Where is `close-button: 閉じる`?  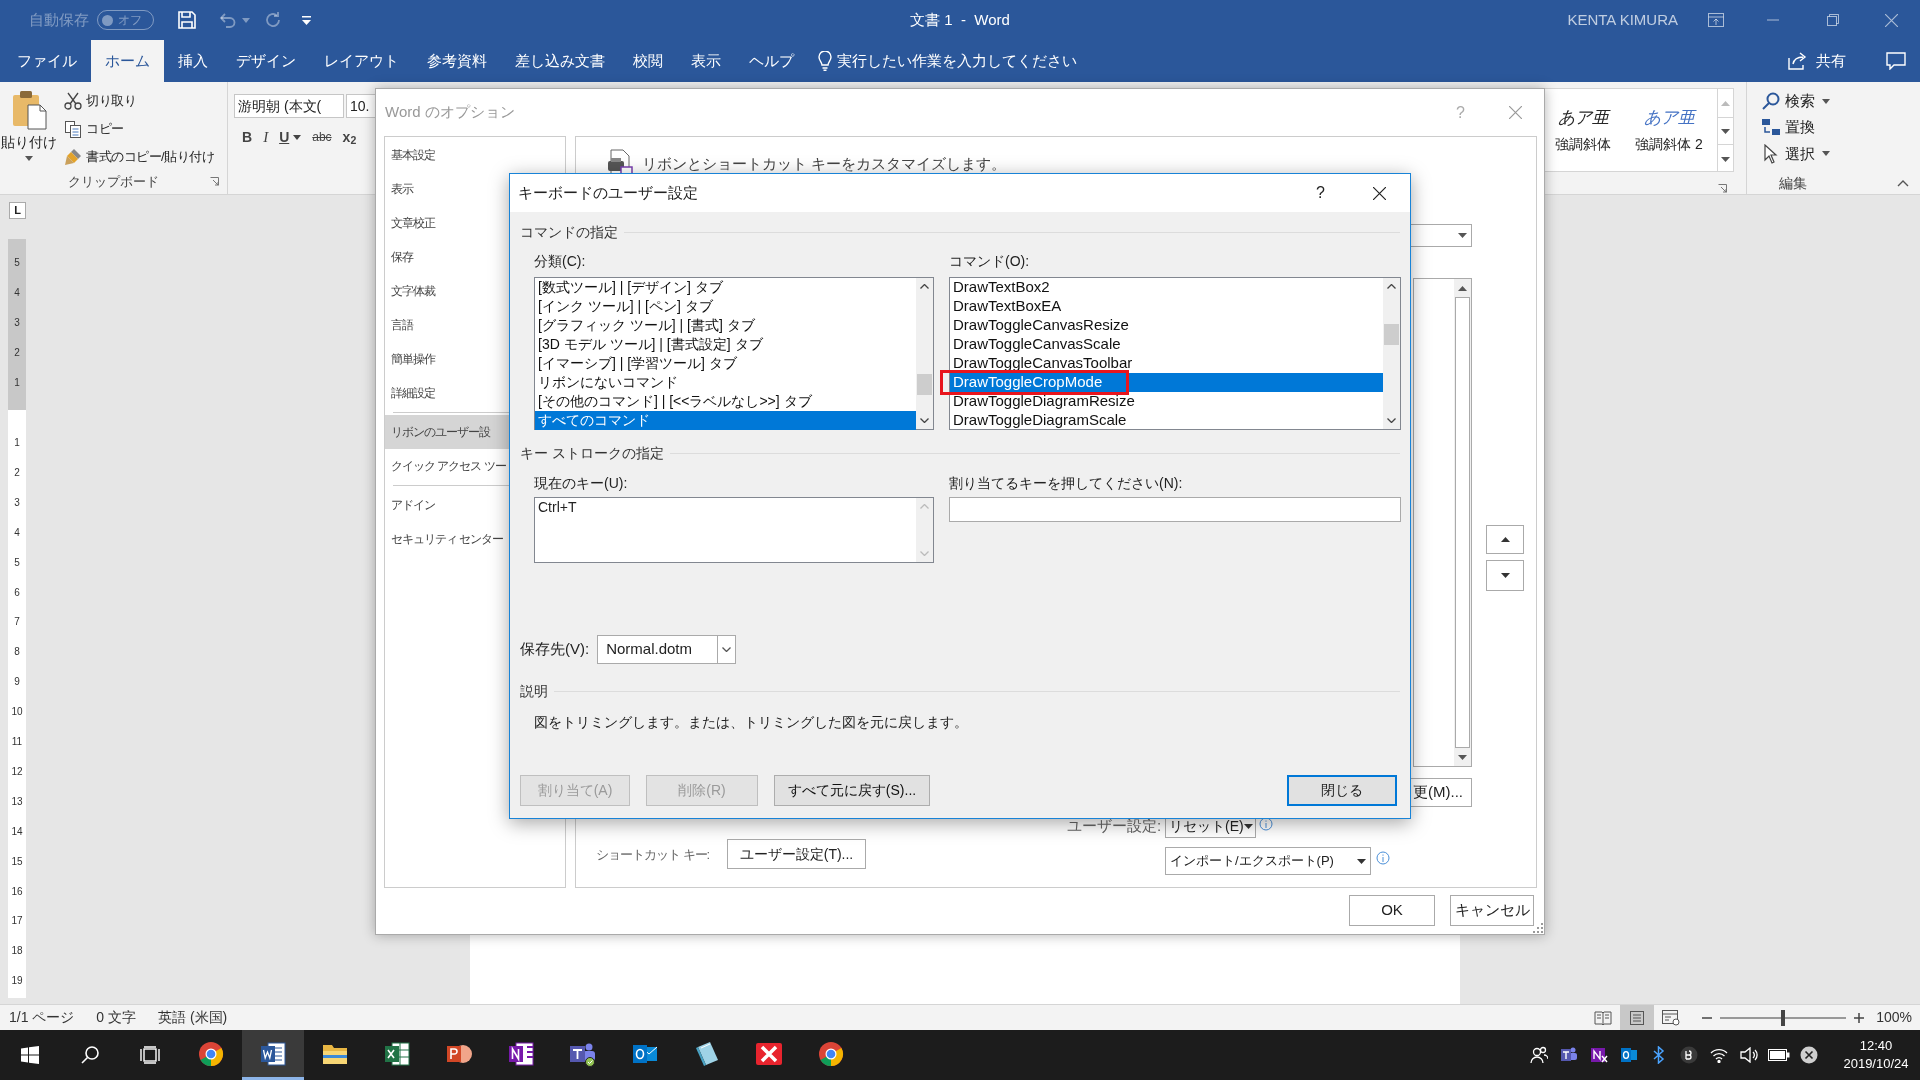 close-button: 閉じる is located at coordinates (1342, 790).